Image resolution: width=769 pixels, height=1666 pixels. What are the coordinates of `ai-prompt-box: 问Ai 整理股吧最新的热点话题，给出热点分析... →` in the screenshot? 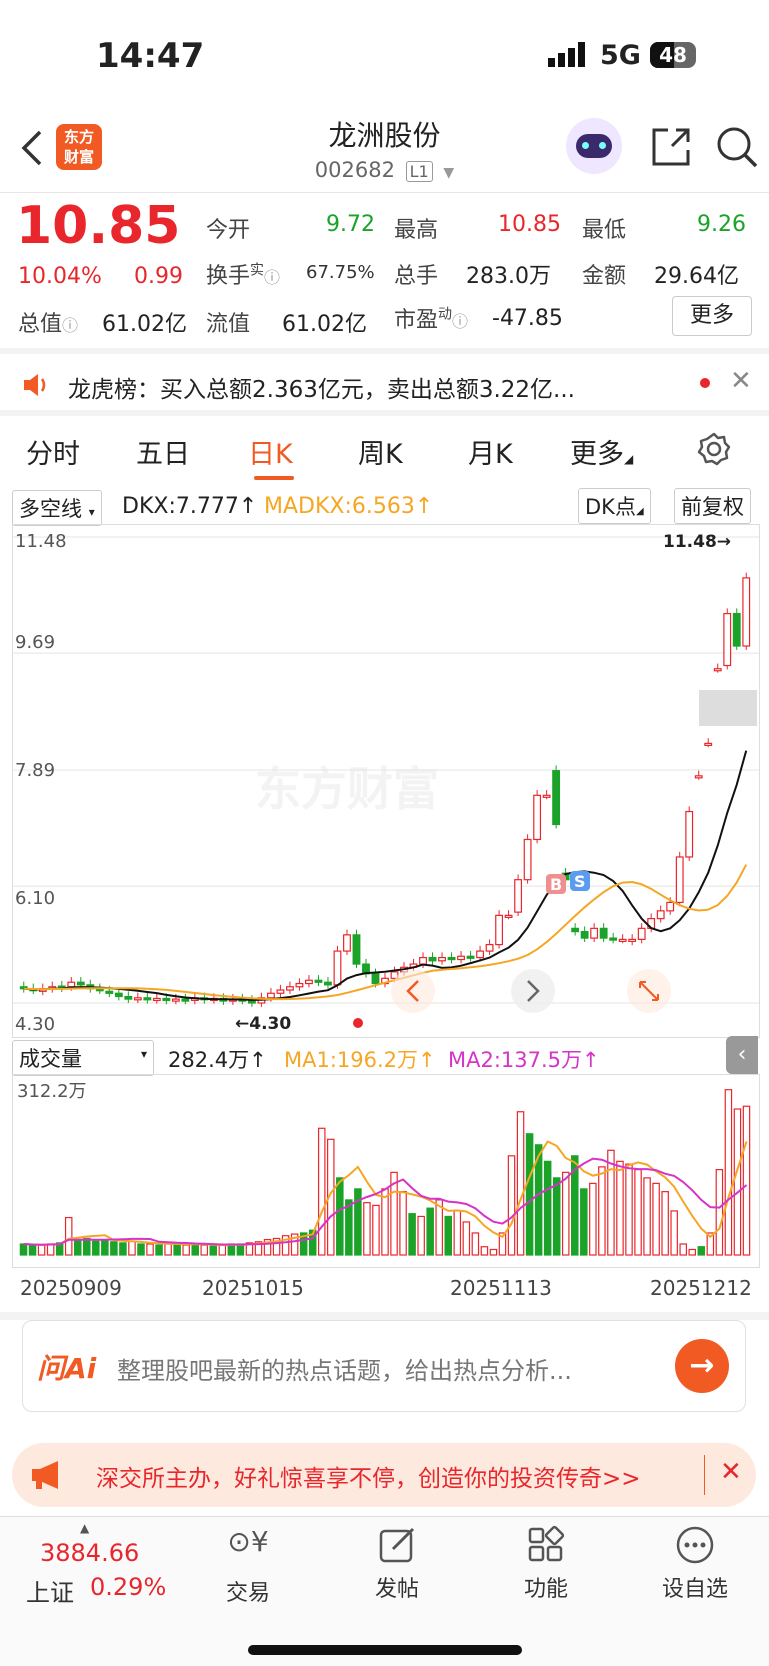 It's located at (384, 1366).